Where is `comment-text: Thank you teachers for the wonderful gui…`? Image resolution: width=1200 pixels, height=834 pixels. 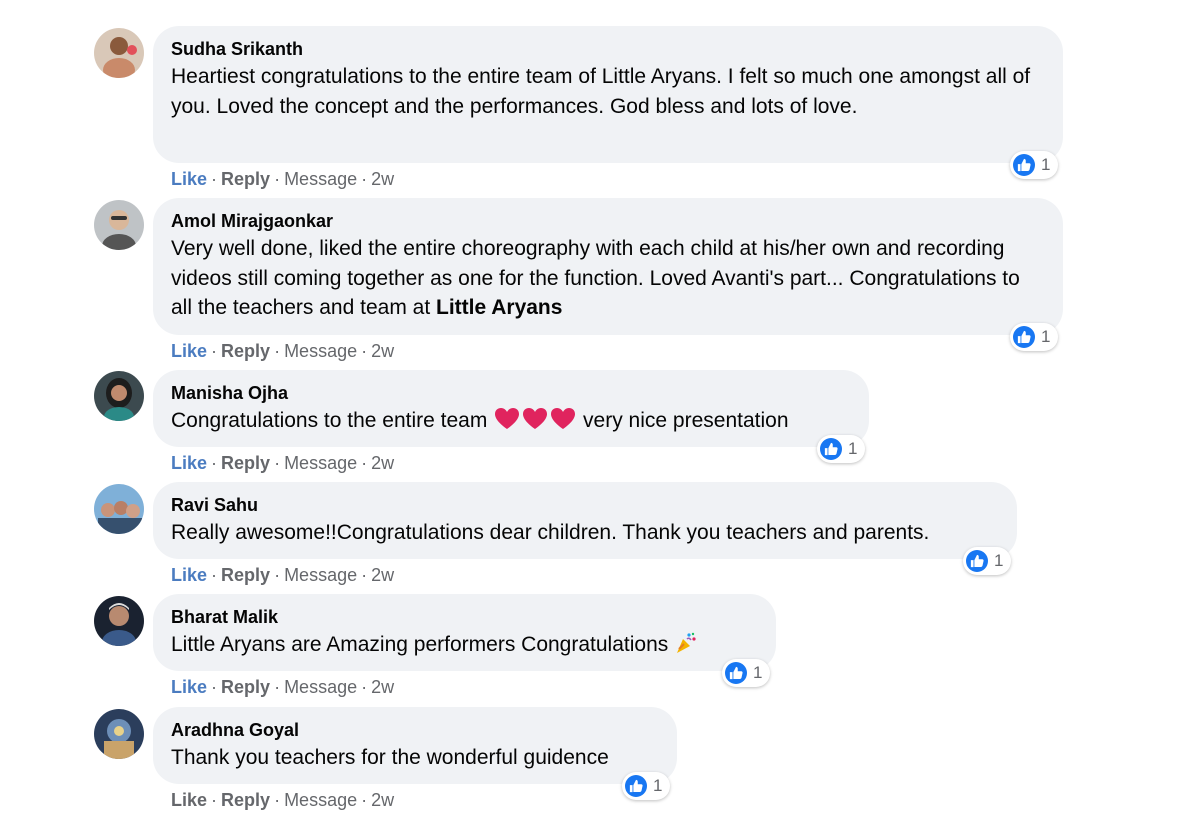 comment-text: Thank you teachers for the wonderful gui… is located at coordinates (390, 757).